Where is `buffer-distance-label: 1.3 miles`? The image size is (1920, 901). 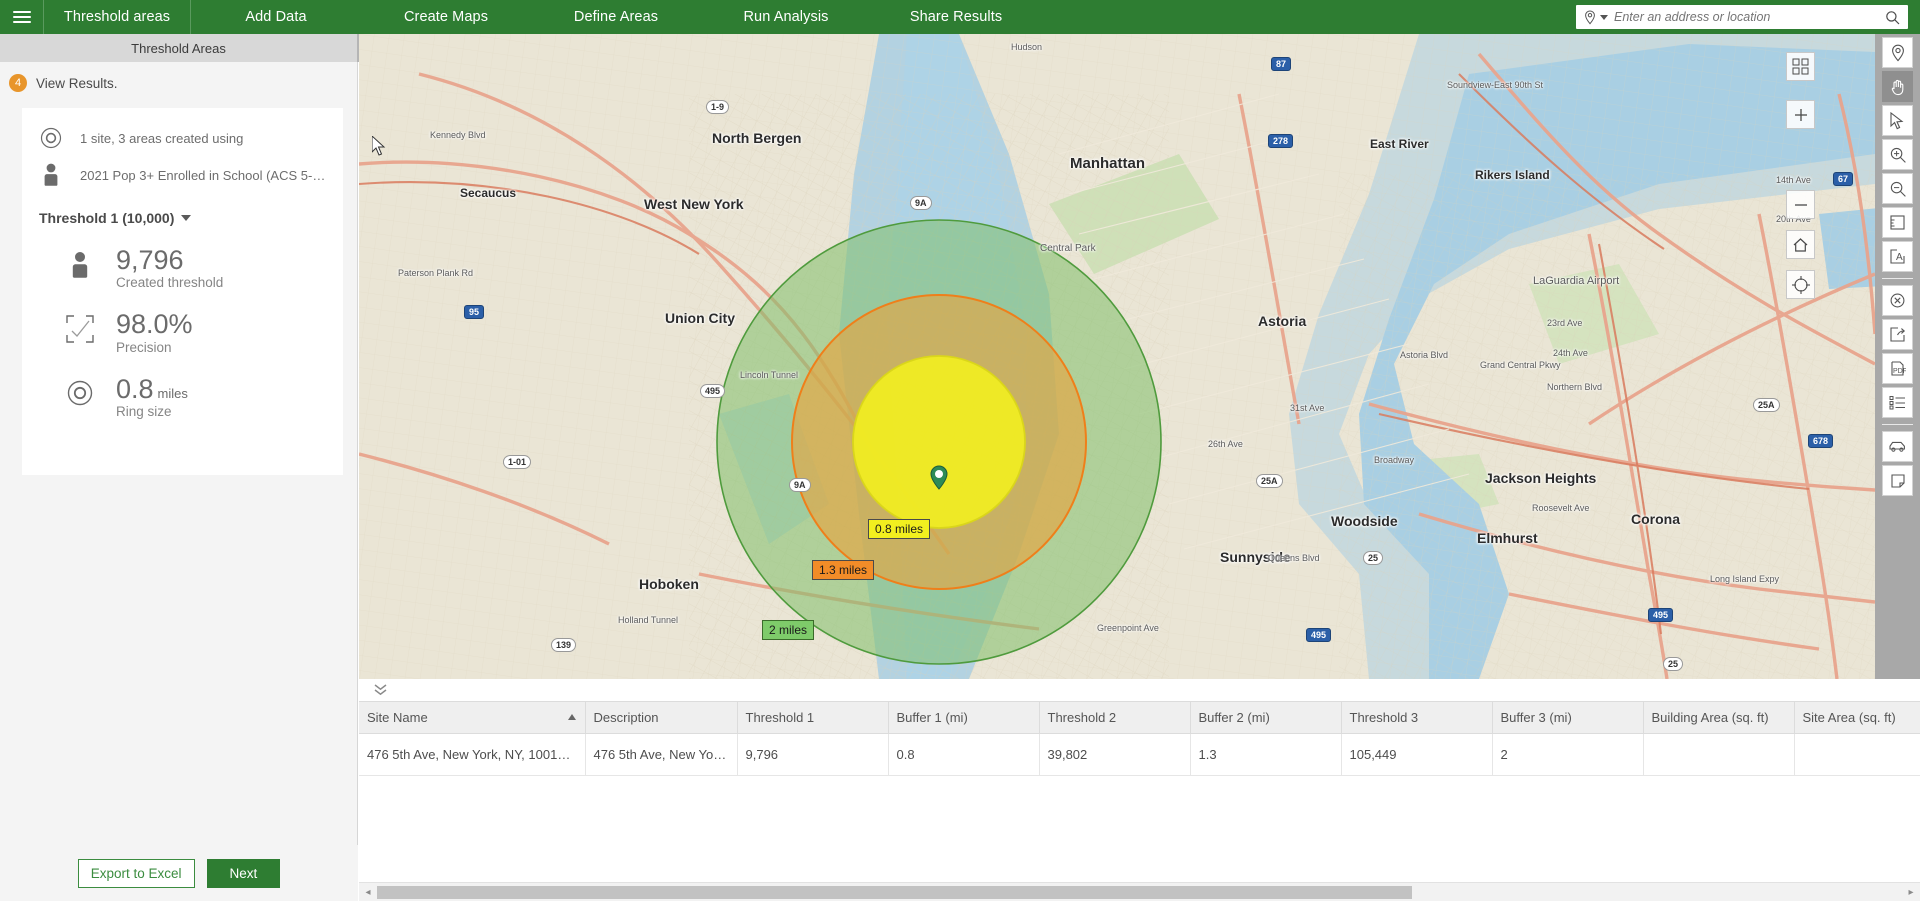
buffer-distance-label: 1.3 miles is located at coordinates (843, 570).